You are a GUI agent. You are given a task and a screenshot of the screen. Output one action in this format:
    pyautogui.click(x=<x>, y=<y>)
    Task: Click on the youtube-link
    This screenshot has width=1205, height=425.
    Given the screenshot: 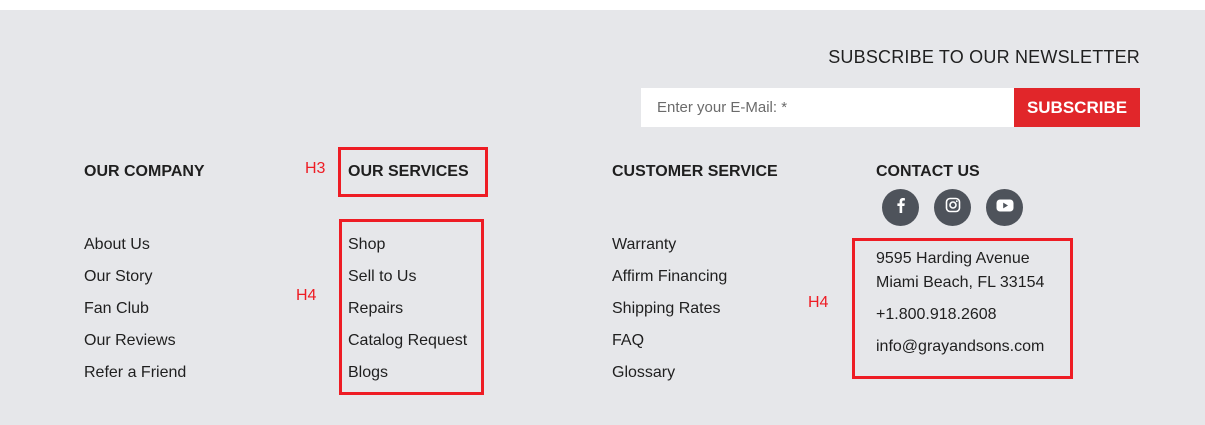 What is the action you would take?
    pyautogui.click(x=1004, y=207)
    